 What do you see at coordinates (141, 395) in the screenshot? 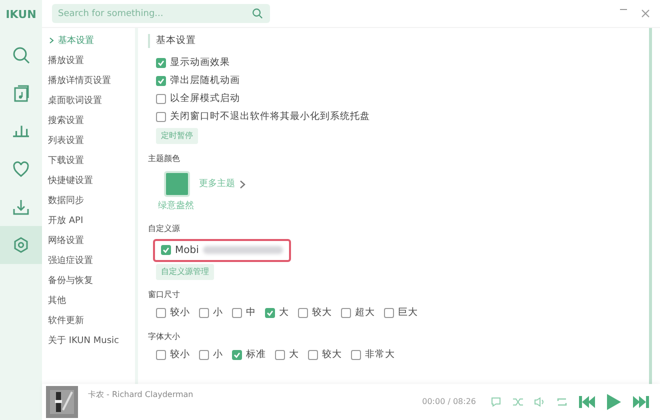
I see `track-title: 卡农 - Richard Clayderman` at bounding box center [141, 395].